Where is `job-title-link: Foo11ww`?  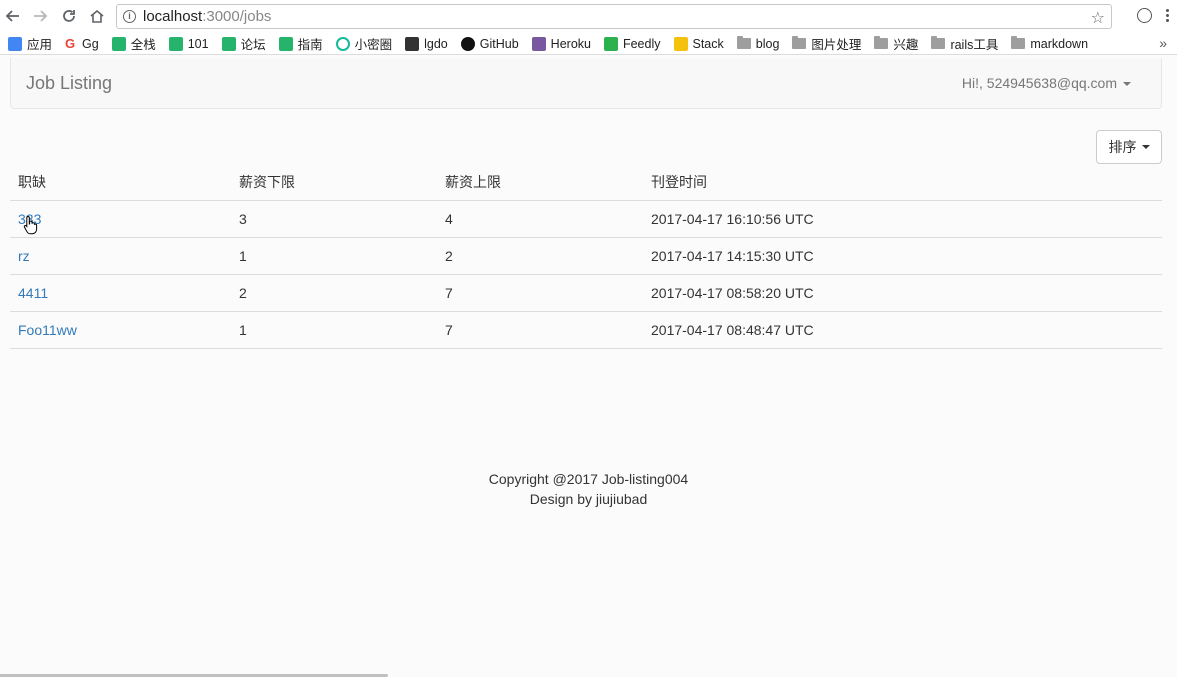
job-title-link: Foo11ww is located at coordinates (47, 330).